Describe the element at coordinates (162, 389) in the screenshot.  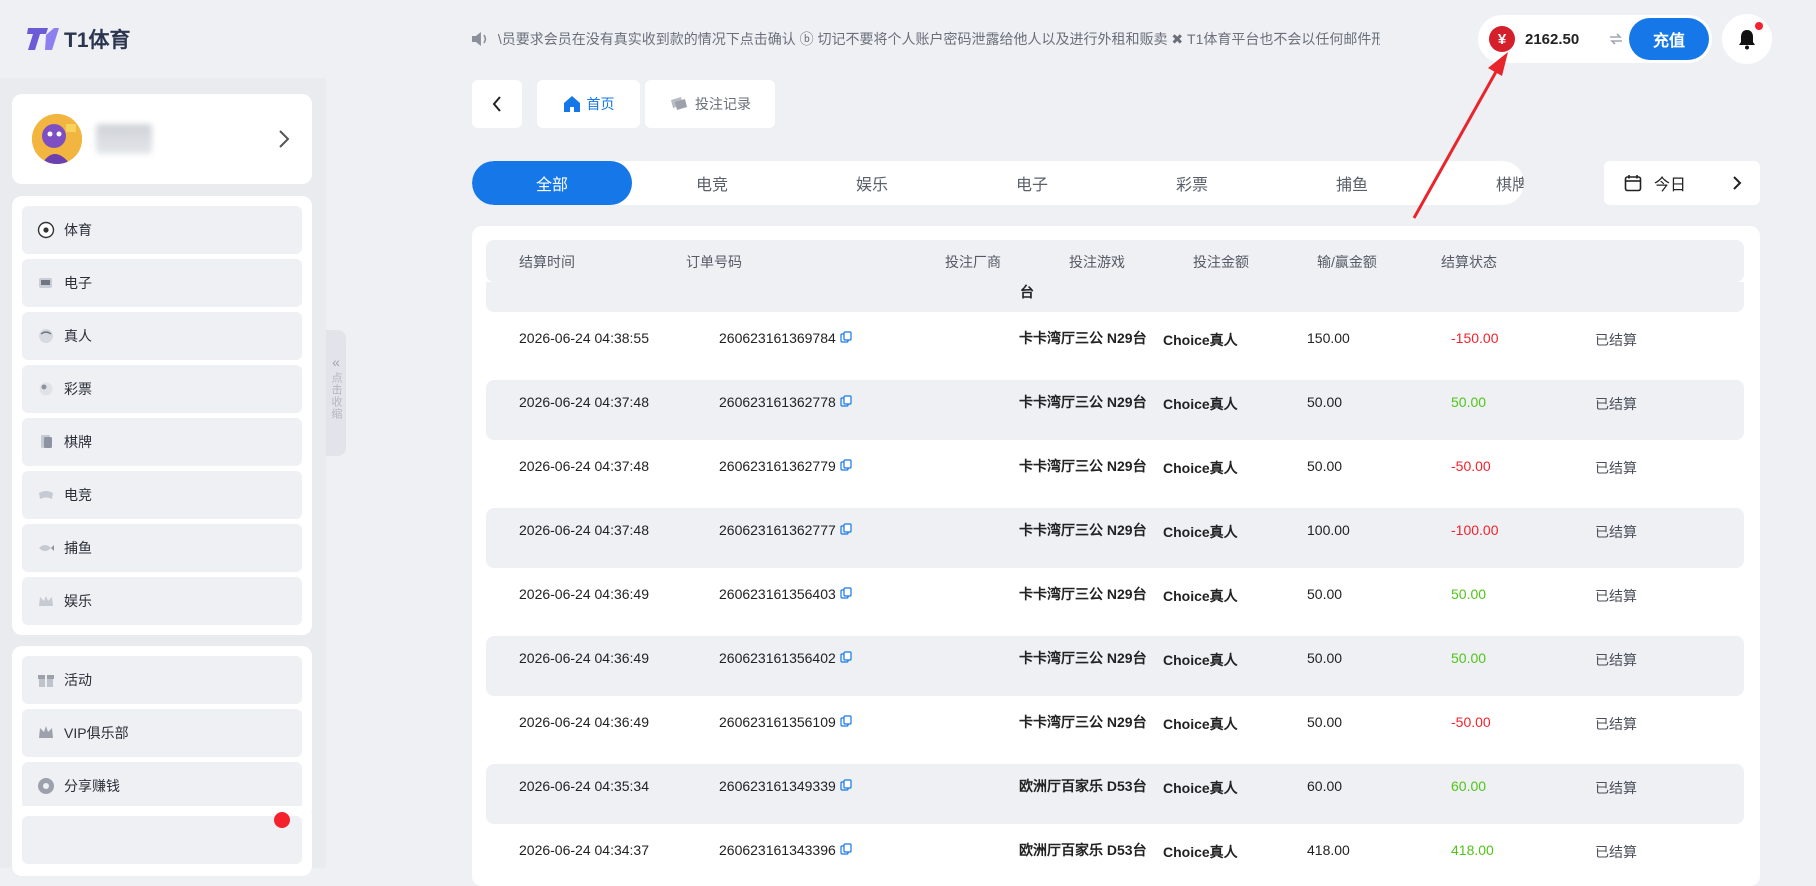
I see `sidebar-item-games-3: 彩票` at that location.